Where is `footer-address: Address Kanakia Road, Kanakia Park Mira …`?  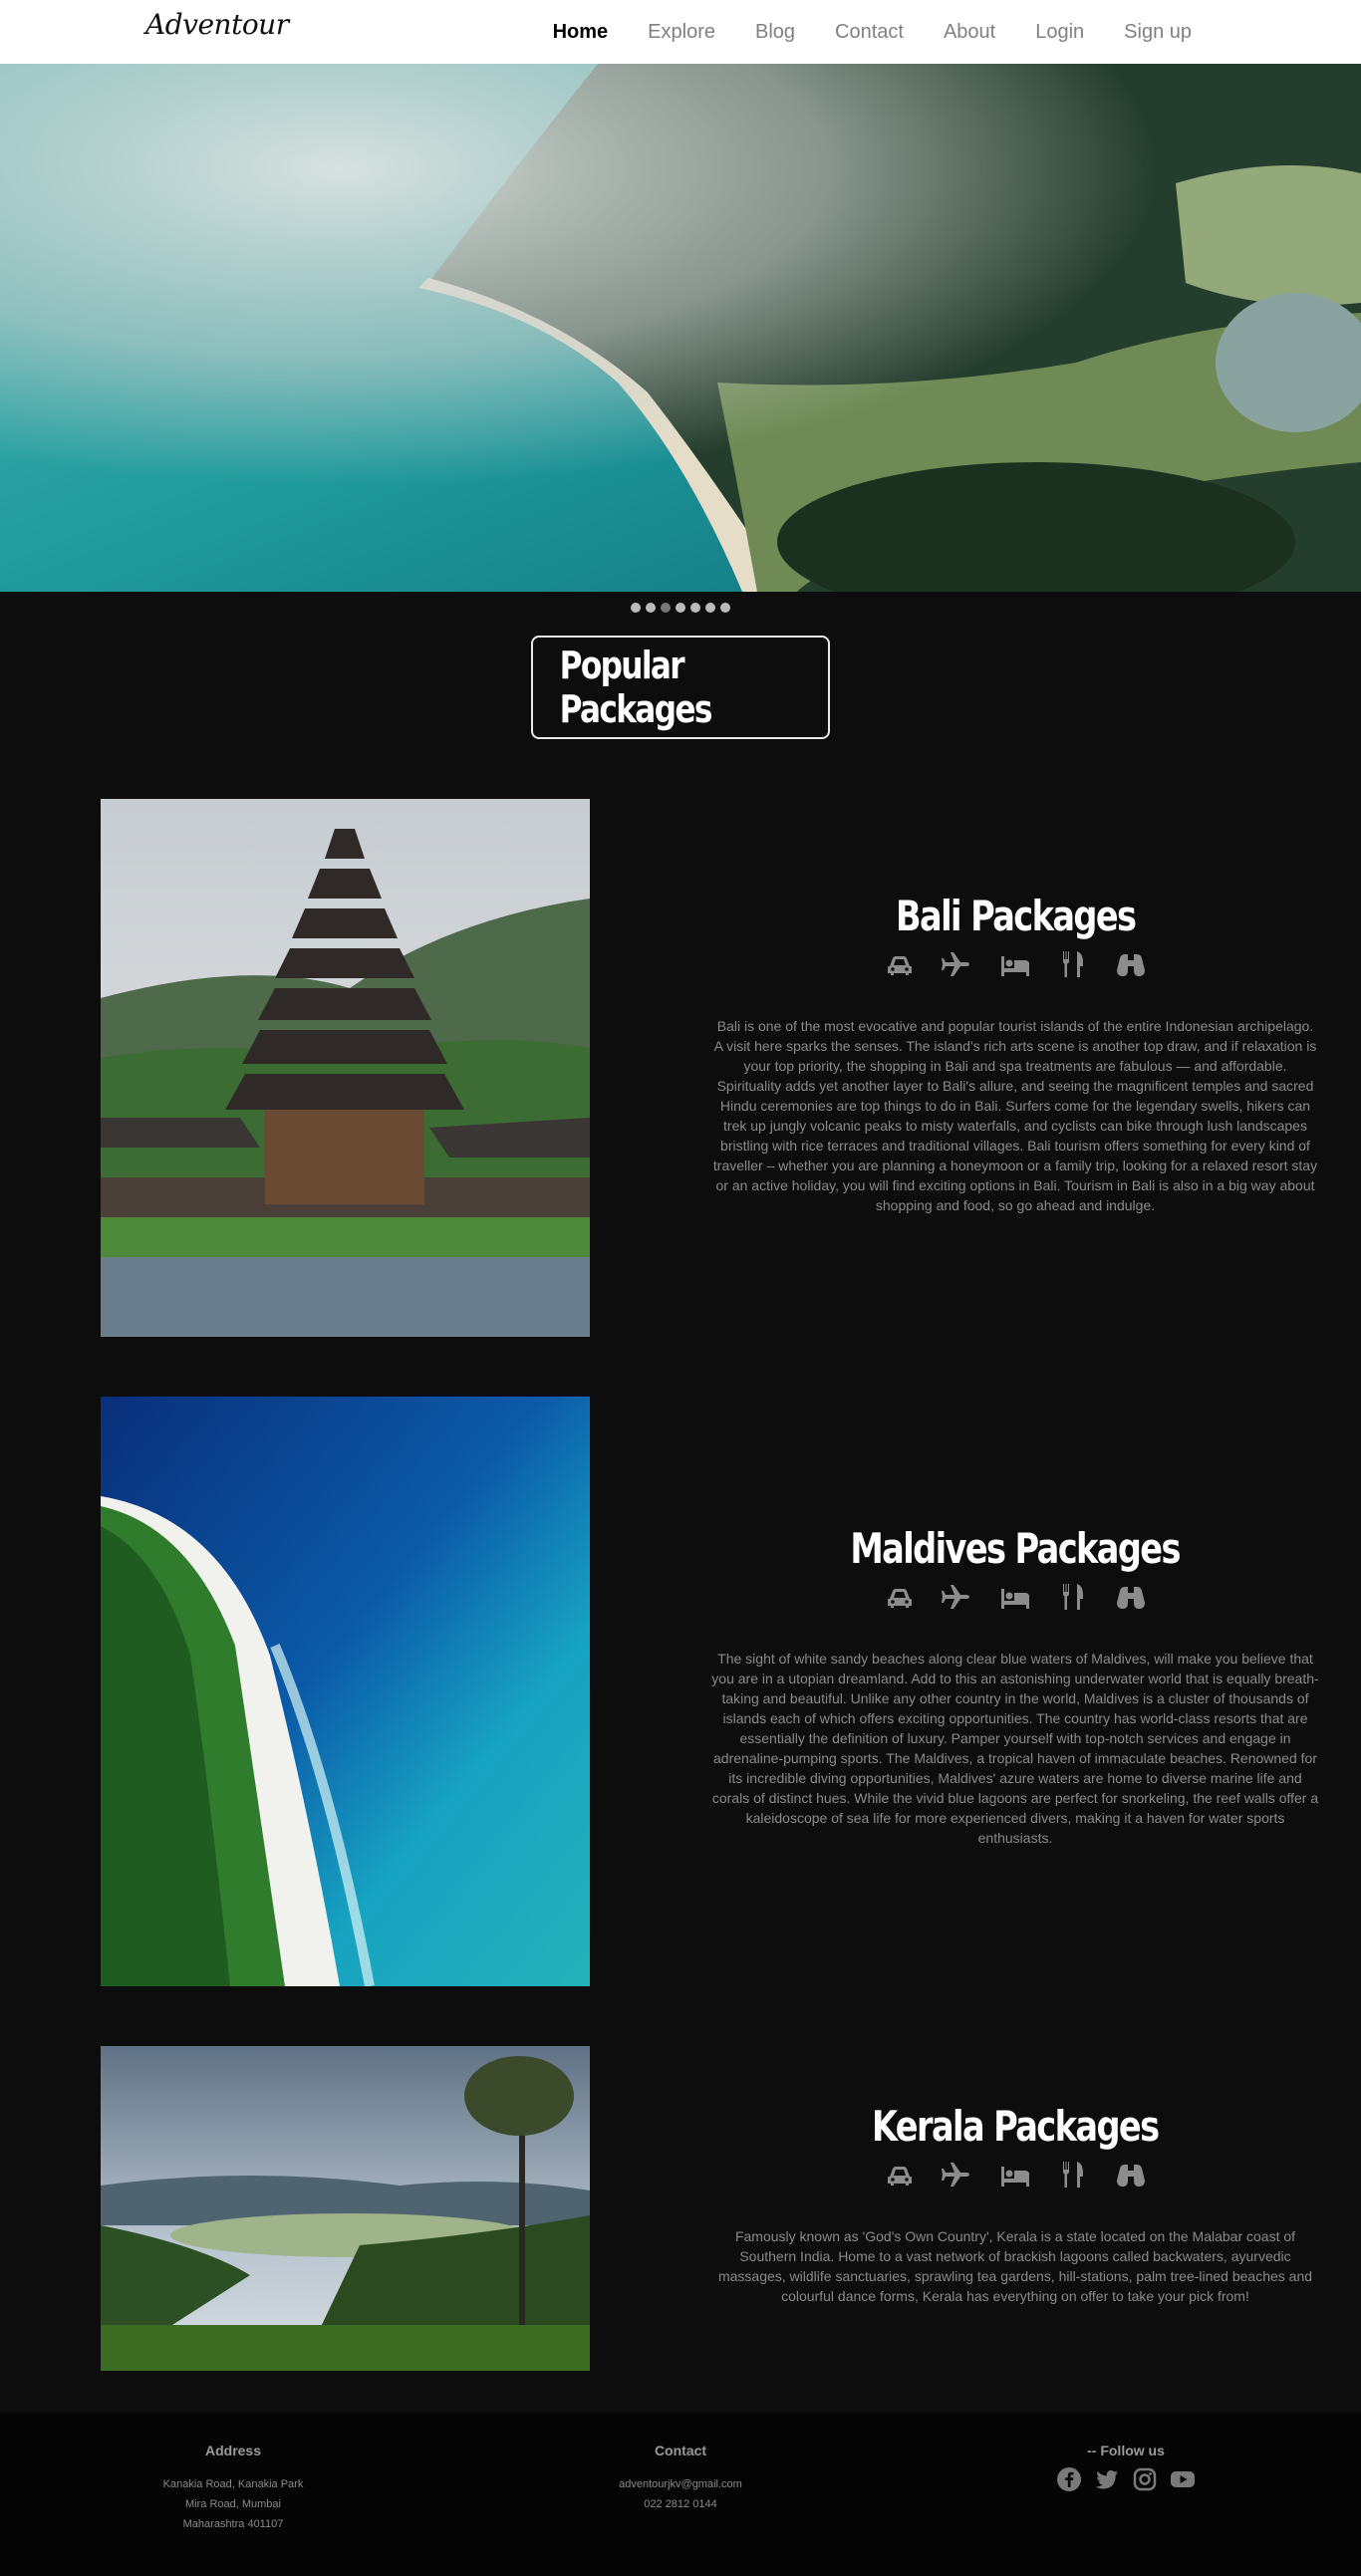 footer-address: Address Kanakia Road, Kanakia Park Mira … is located at coordinates (233, 2488).